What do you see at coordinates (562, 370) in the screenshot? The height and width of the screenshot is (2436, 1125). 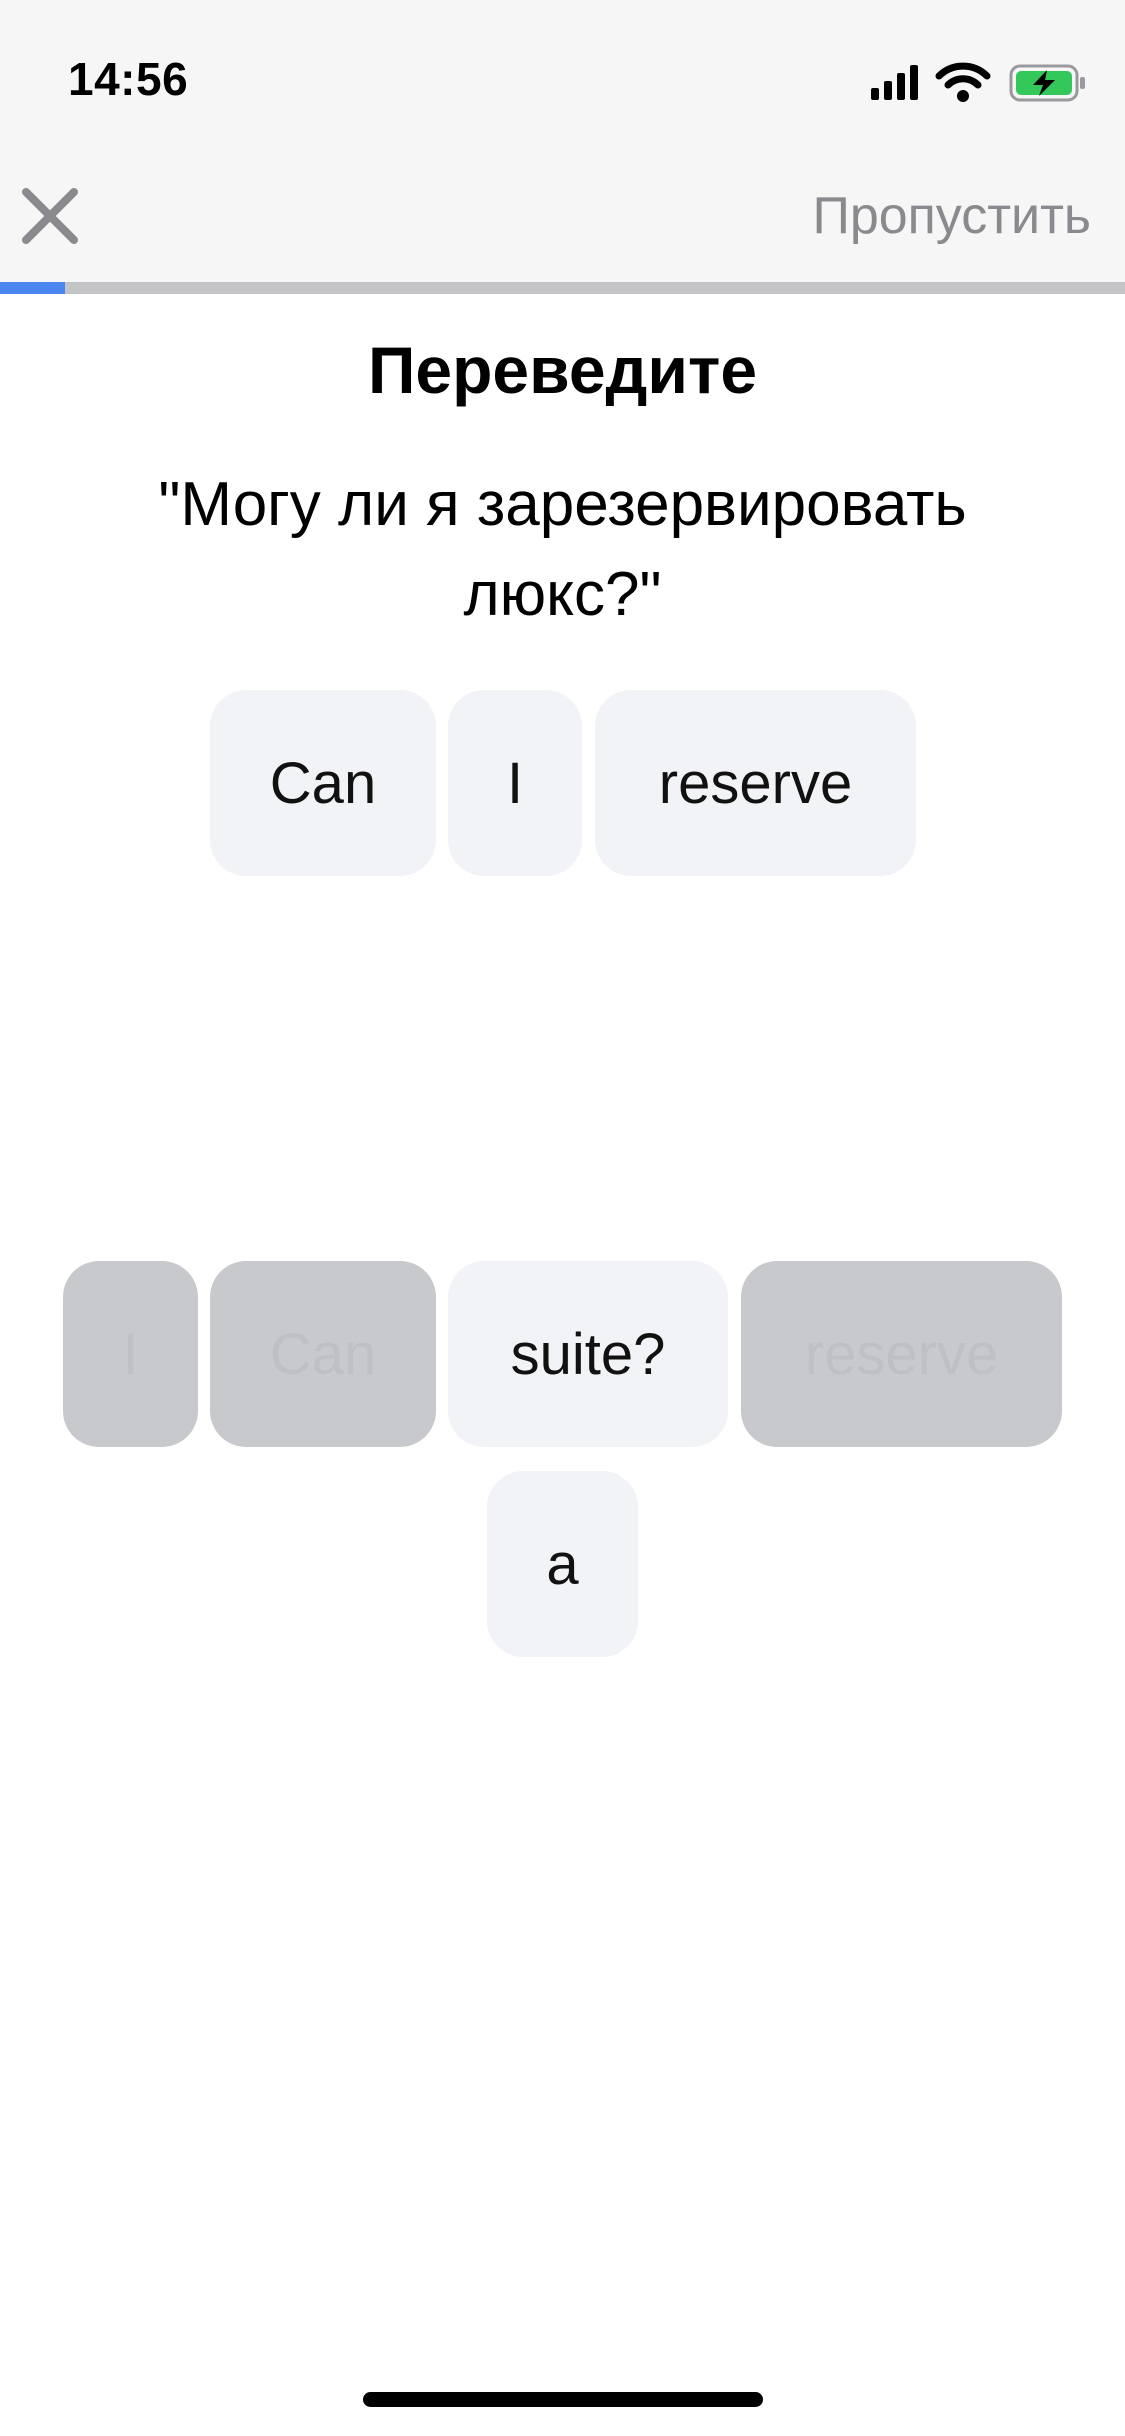 I see `instruction-title: Переведите` at bounding box center [562, 370].